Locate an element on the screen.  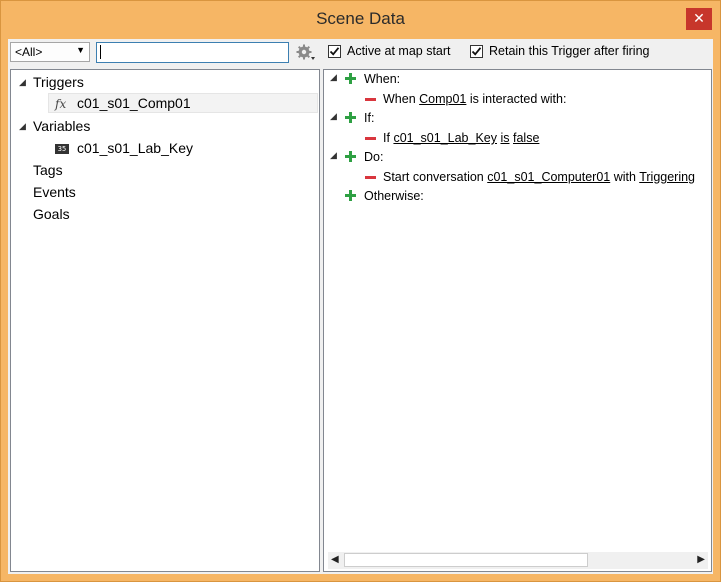
when-section-label: When: is located at coordinates (382, 79).